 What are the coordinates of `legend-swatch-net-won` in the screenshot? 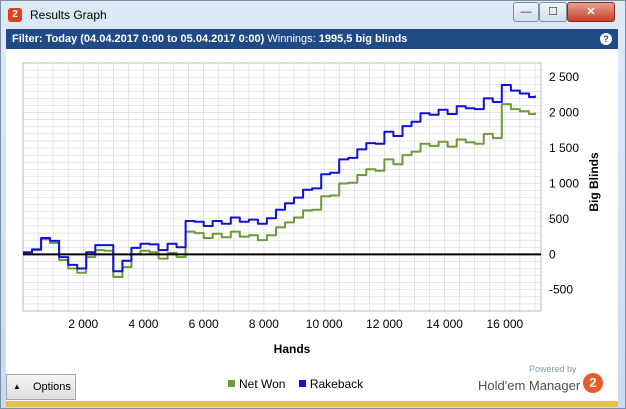 It's located at (231, 383).